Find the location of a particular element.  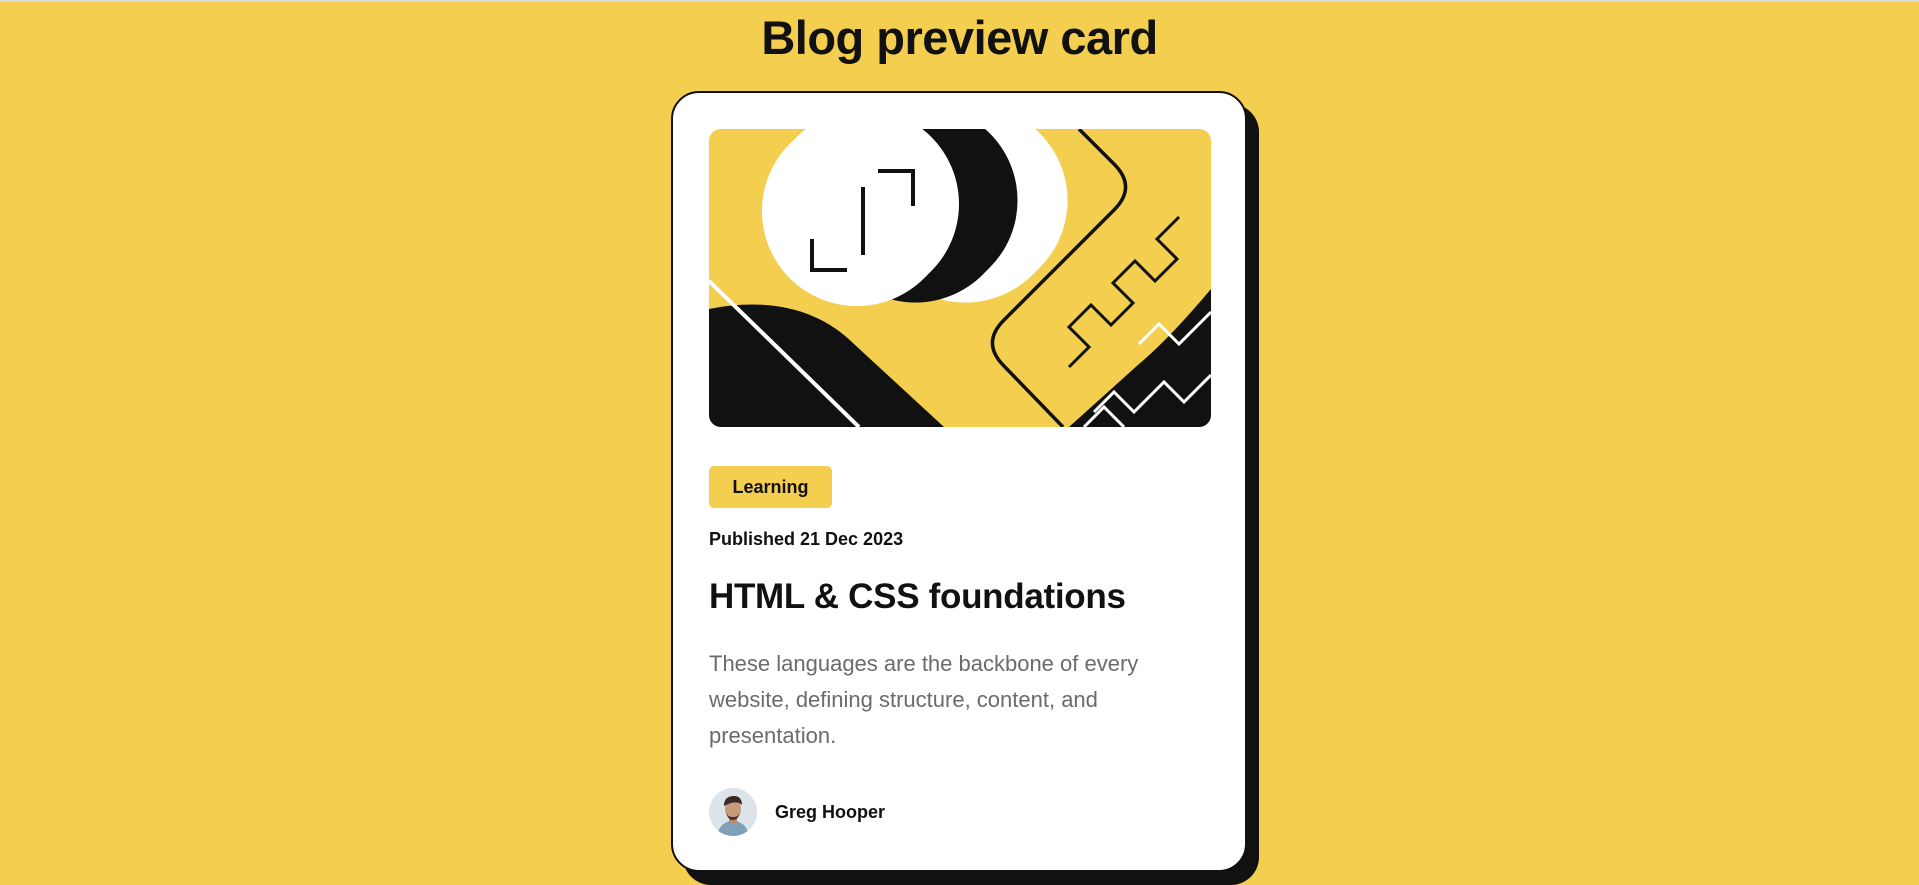

published-date: Published 21 Dec 2023 is located at coordinates (806, 539).